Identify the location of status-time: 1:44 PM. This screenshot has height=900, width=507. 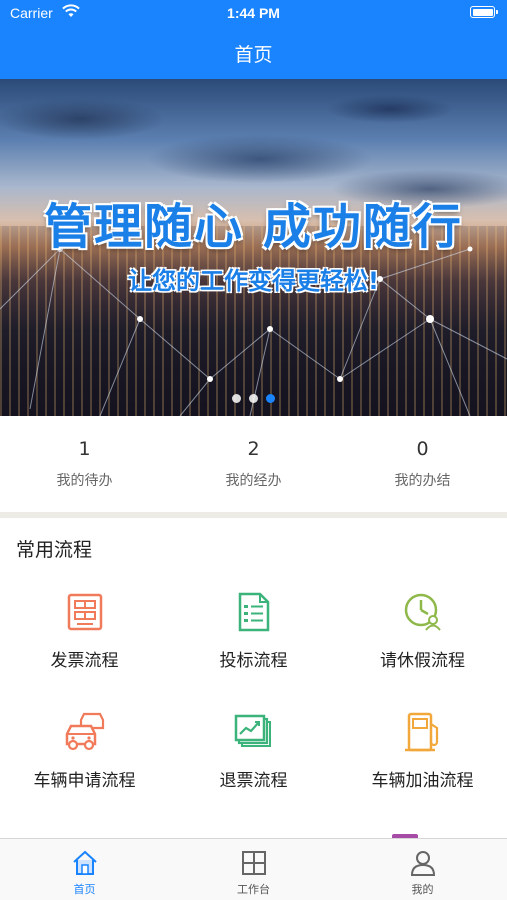
(253, 13).